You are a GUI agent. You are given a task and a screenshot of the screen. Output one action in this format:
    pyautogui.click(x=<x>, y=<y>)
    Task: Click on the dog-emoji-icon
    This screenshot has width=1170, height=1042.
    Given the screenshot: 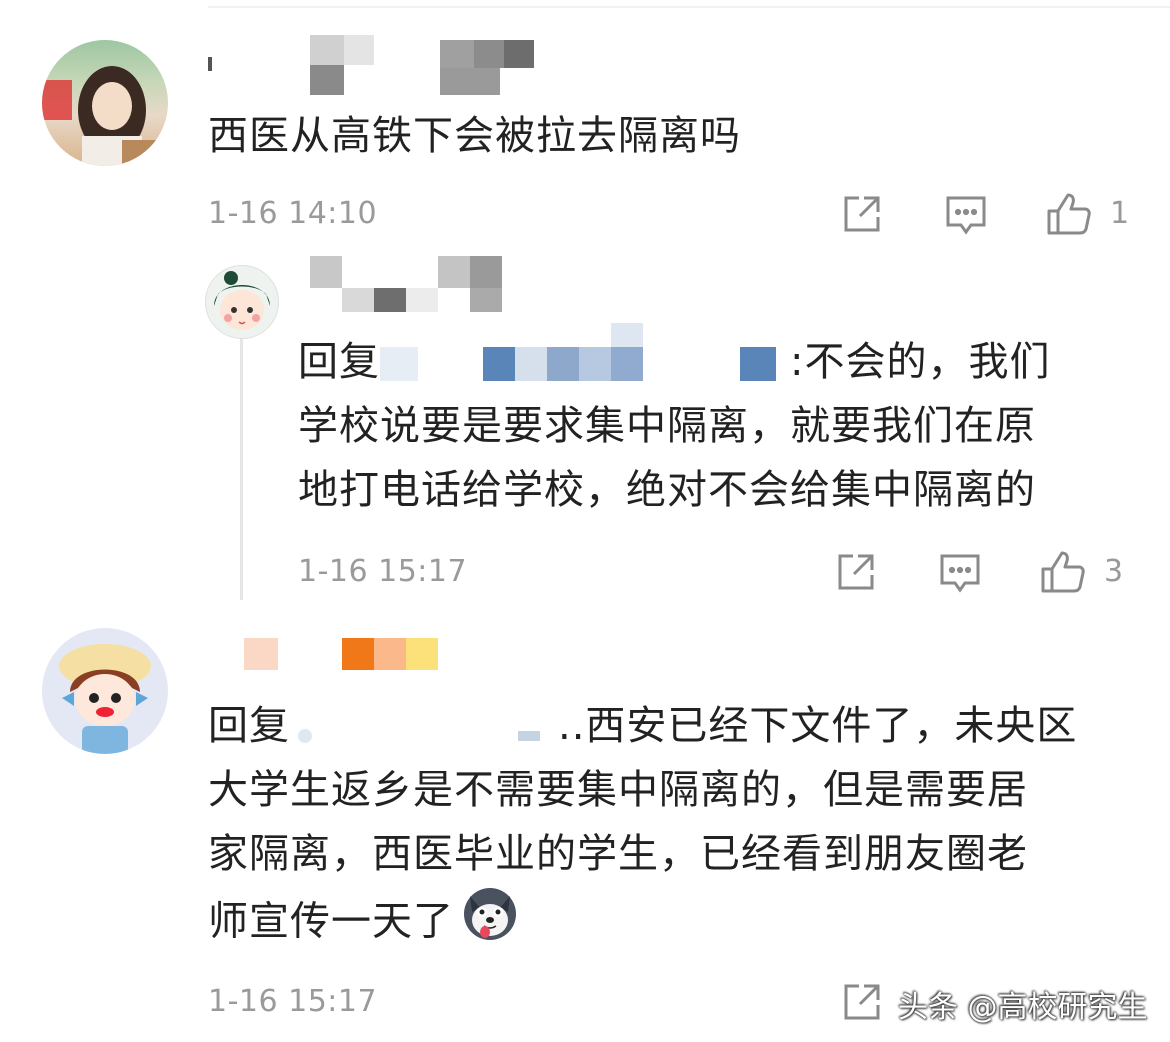 What is the action you would take?
    pyautogui.click(x=490, y=923)
    